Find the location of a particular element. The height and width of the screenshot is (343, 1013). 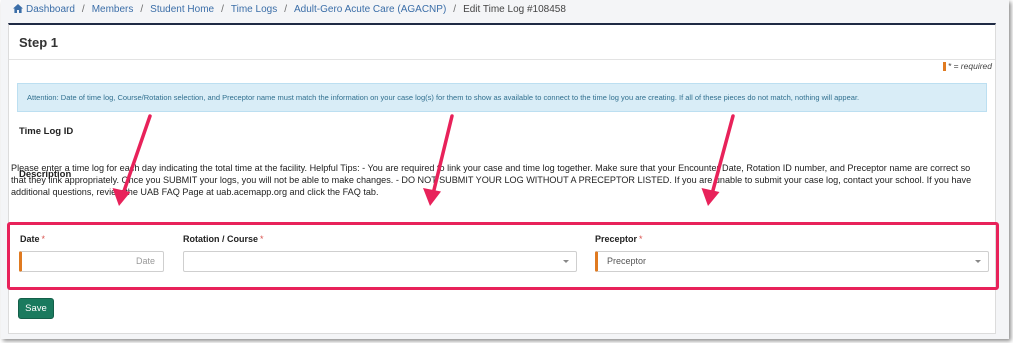

rotation-course-label: Rotation / Course * is located at coordinates (223, 239).